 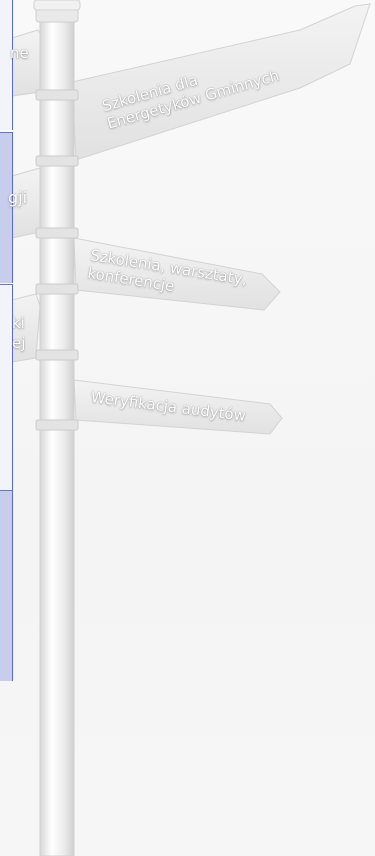 What do you see at coordinates (19, 53) in the screenshot?
I see `left-sign-text-1: ne` at bounding box center [19, 53].